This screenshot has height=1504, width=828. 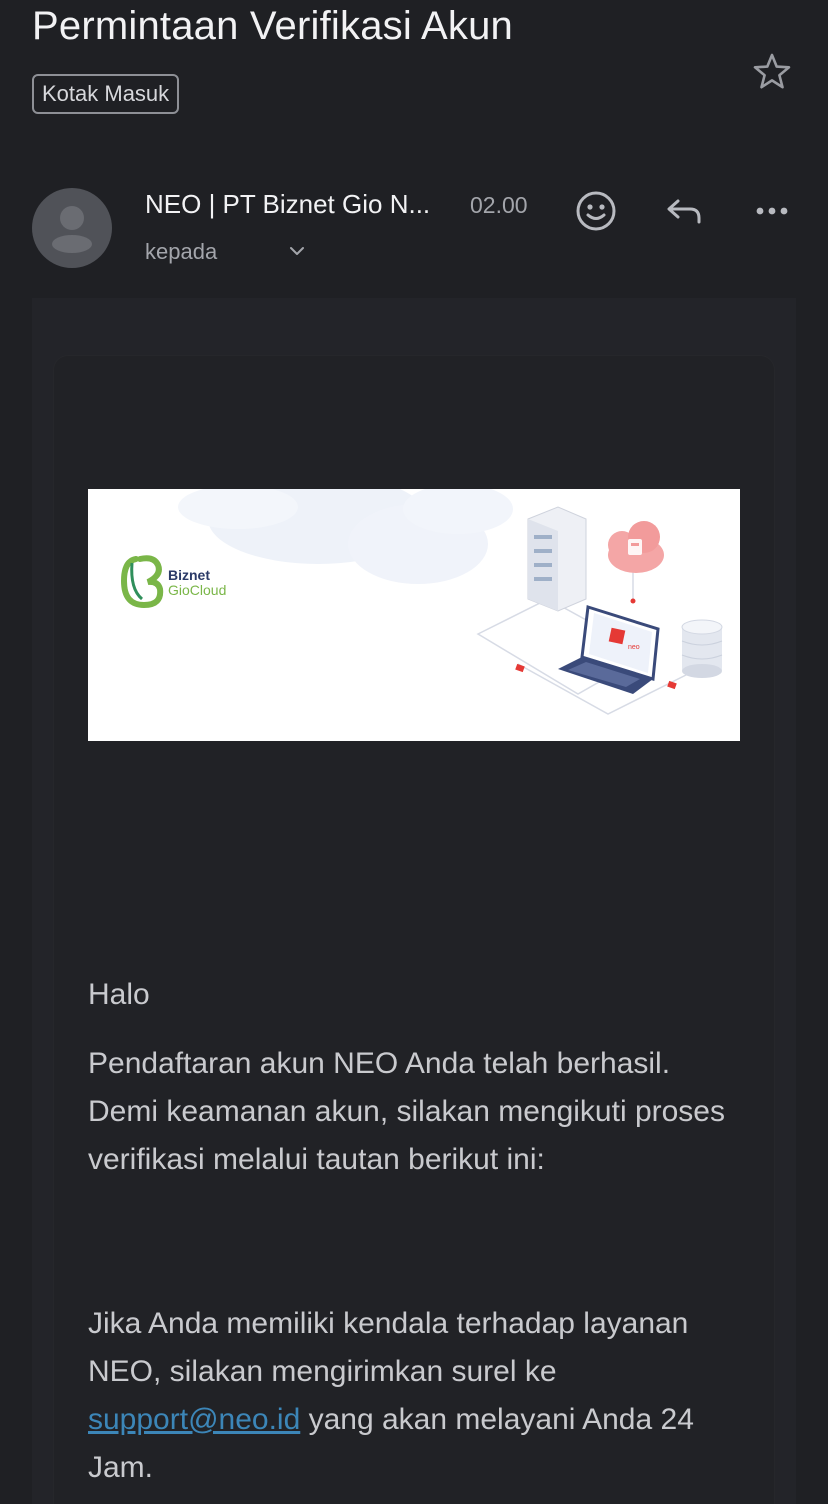 What do you see at coordinates (273, 26) in the screenshot?
I see `email-subject: Permintaan Verifikasi Akun` at bounding box center [273, 26].